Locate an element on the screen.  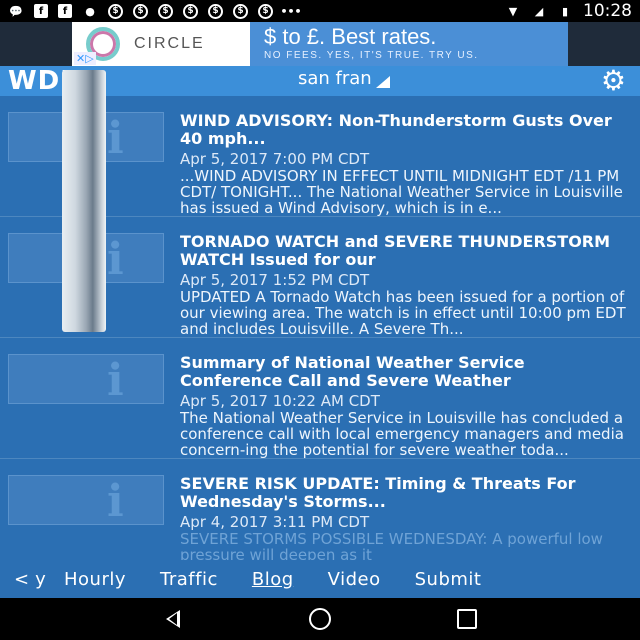
android-nav-bar is located at coordinates (320, 619).